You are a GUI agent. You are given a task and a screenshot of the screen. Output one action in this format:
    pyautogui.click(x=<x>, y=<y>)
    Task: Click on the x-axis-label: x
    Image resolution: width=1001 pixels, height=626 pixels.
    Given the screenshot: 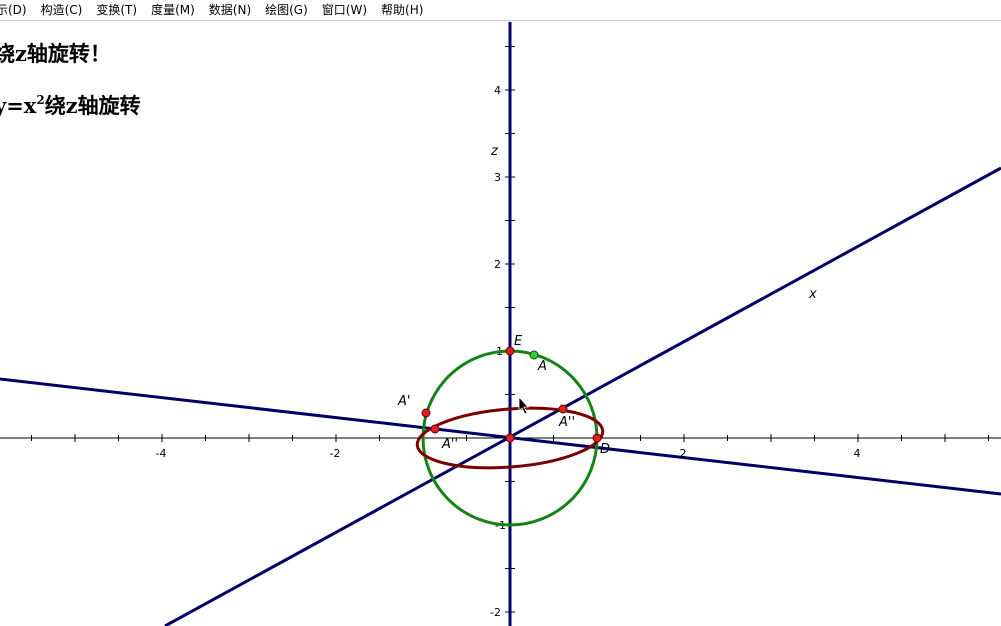 What is the action you would take?
    pyautogui.click(x=812, y=294)
    